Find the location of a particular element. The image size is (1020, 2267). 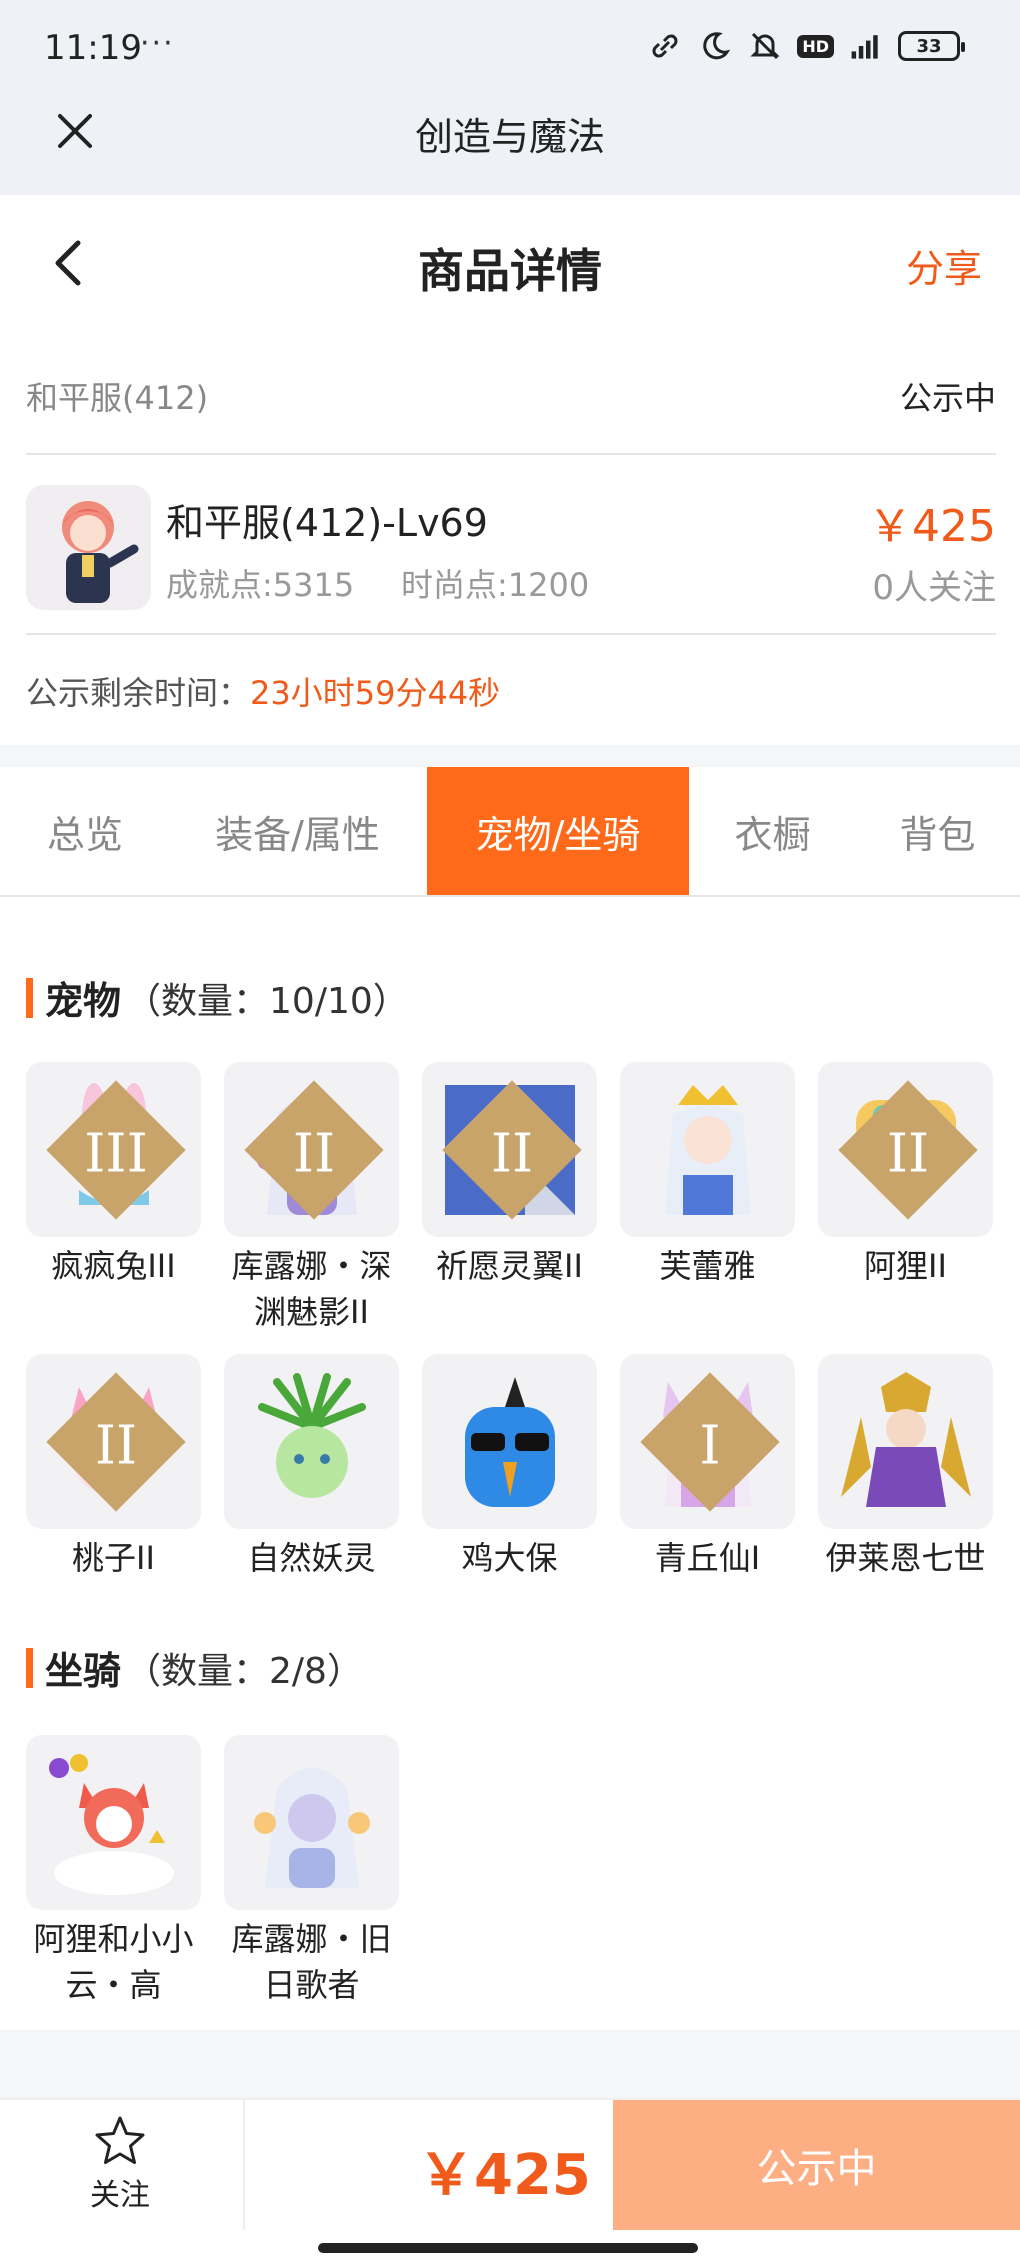

tab-pets-mounts: 宠物/坐骑 is located at coordinates (558, 831).